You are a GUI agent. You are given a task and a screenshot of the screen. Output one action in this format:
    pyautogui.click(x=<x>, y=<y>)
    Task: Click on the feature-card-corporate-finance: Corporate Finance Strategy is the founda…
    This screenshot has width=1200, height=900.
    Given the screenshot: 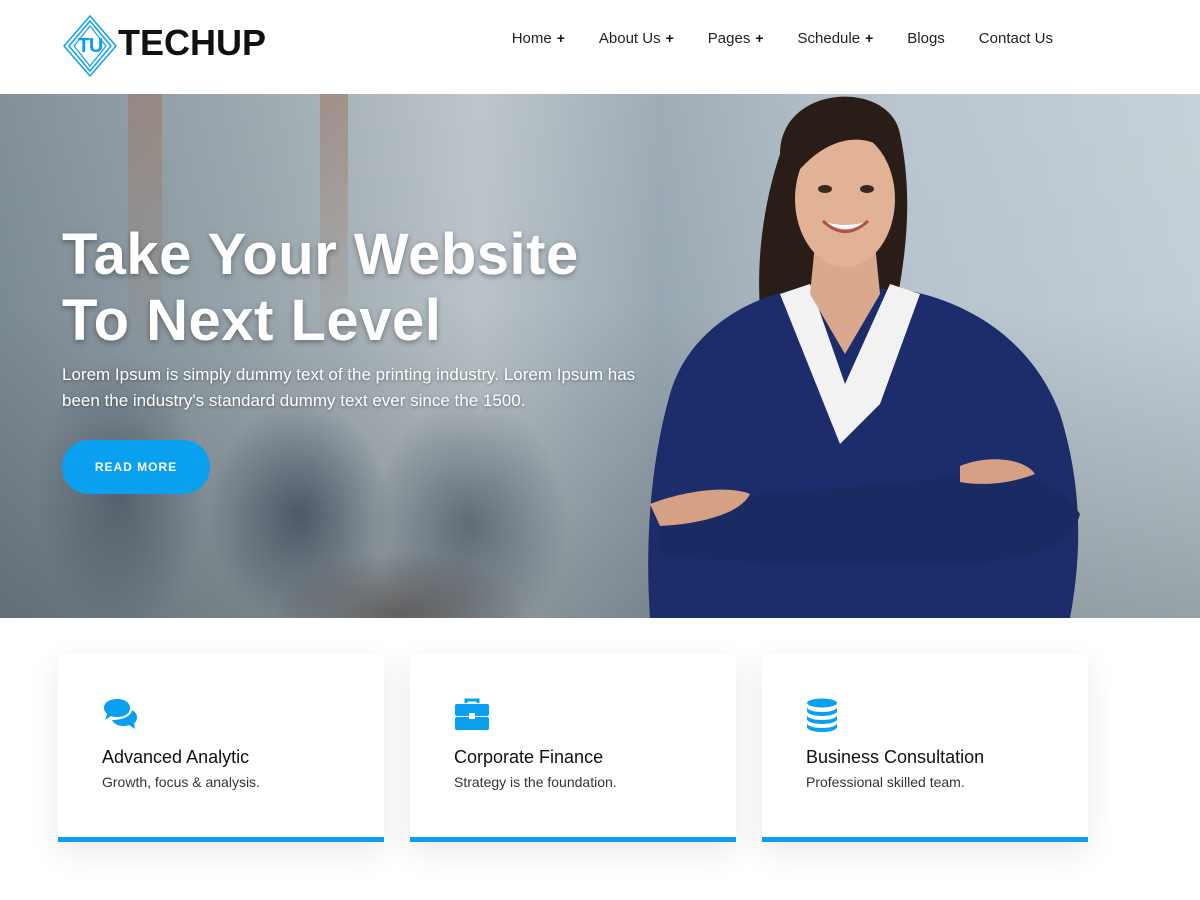 What is the action you would take?
    pyautogui.click(x=573, y=748)
    